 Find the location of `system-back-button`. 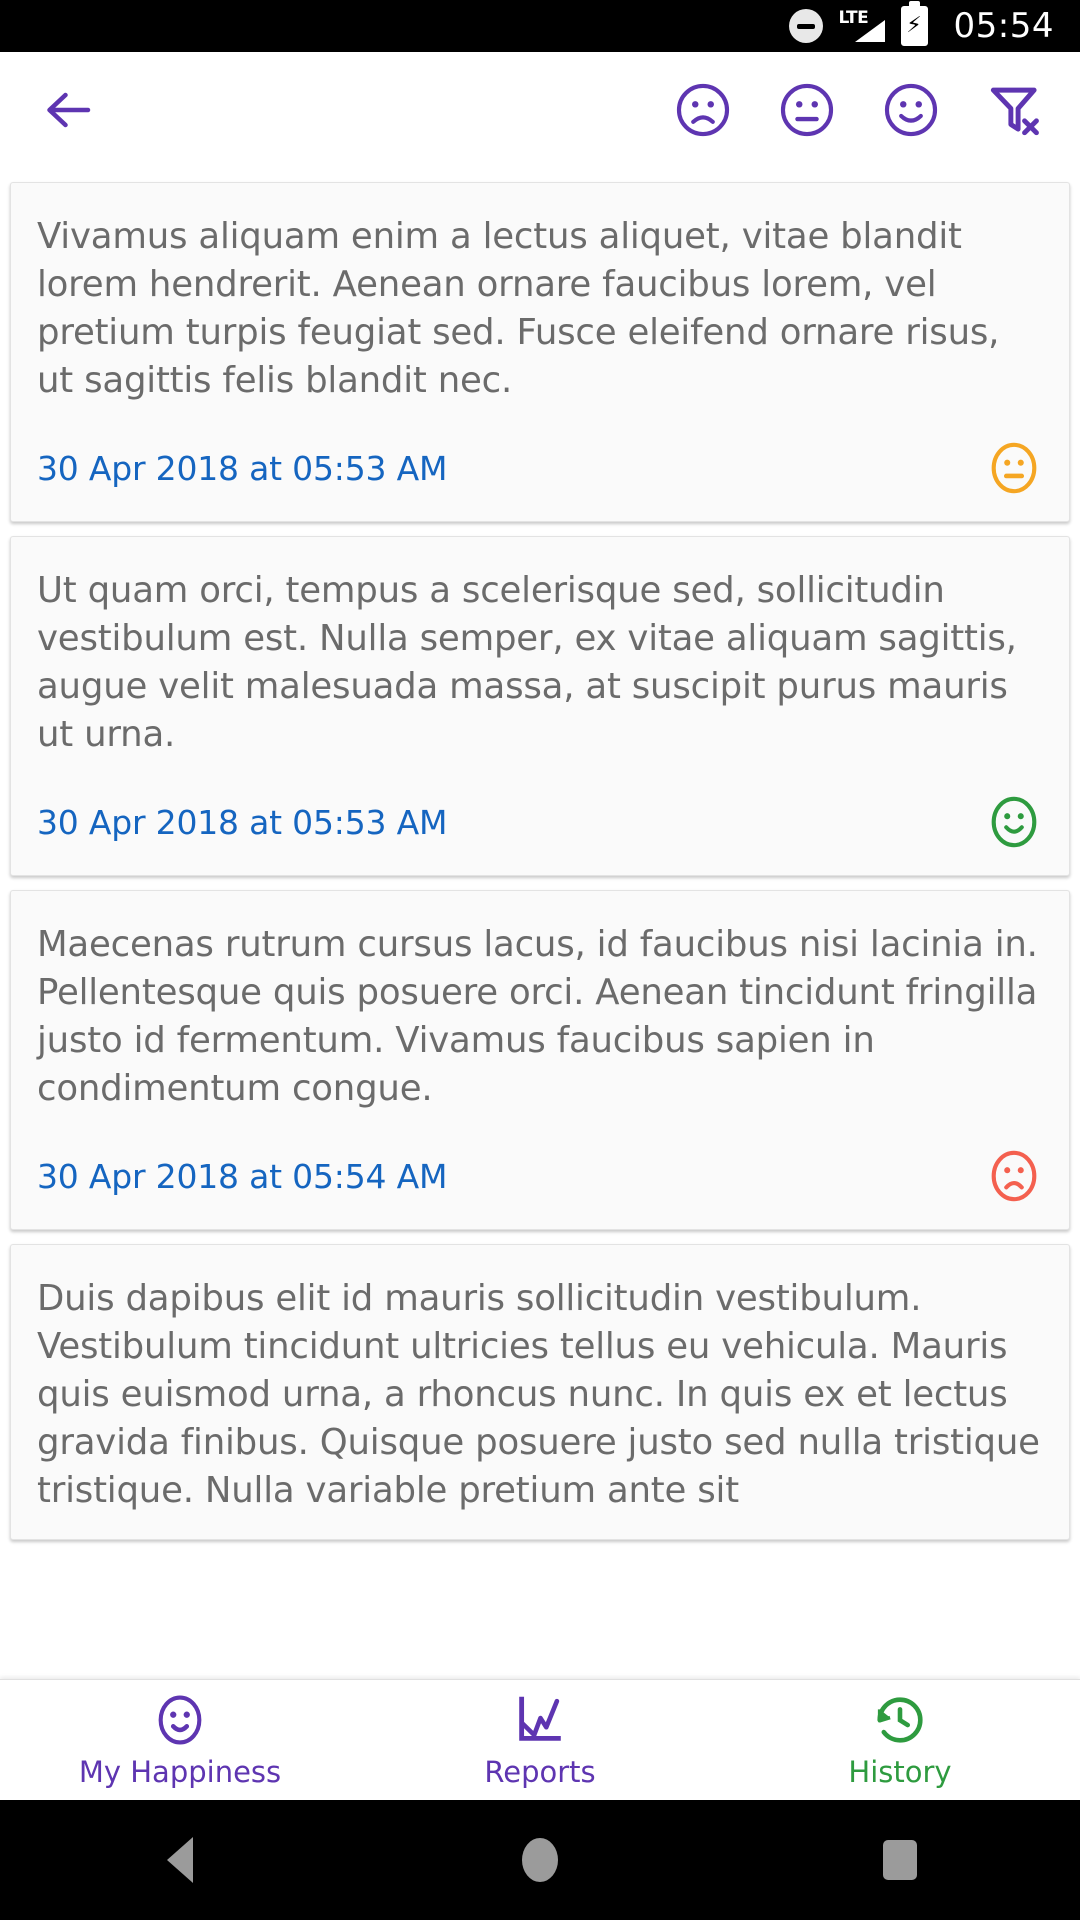

system-back-button is located at coordinates (180, 1860).